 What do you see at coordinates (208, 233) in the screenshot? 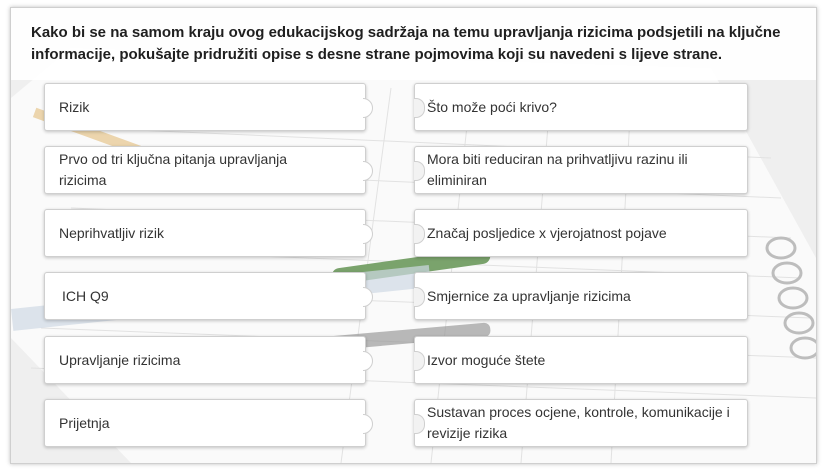
I see `term-tile-3: Neprihvatljiv rizik` at bounding box center [208, 233].